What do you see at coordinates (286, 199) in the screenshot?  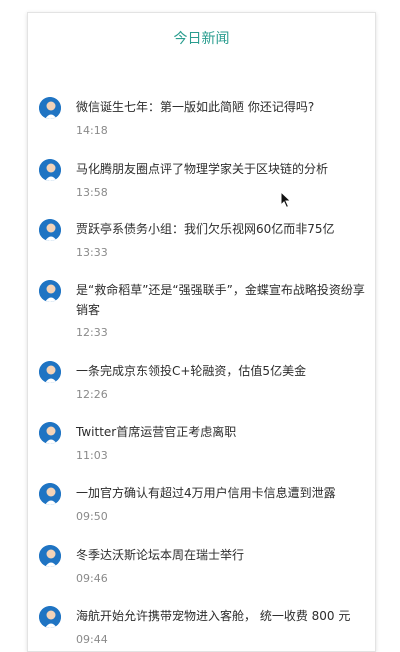 I see `mouse-cursor-icon` at bounding box center [286, 199].